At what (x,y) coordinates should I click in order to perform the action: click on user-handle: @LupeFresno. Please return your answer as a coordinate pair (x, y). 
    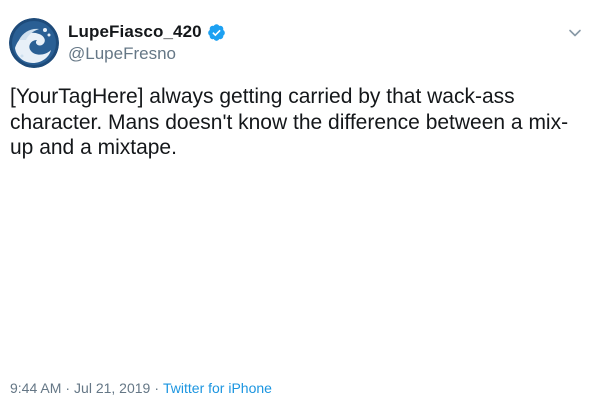
    Looking at the image, I should click on (147, 54).